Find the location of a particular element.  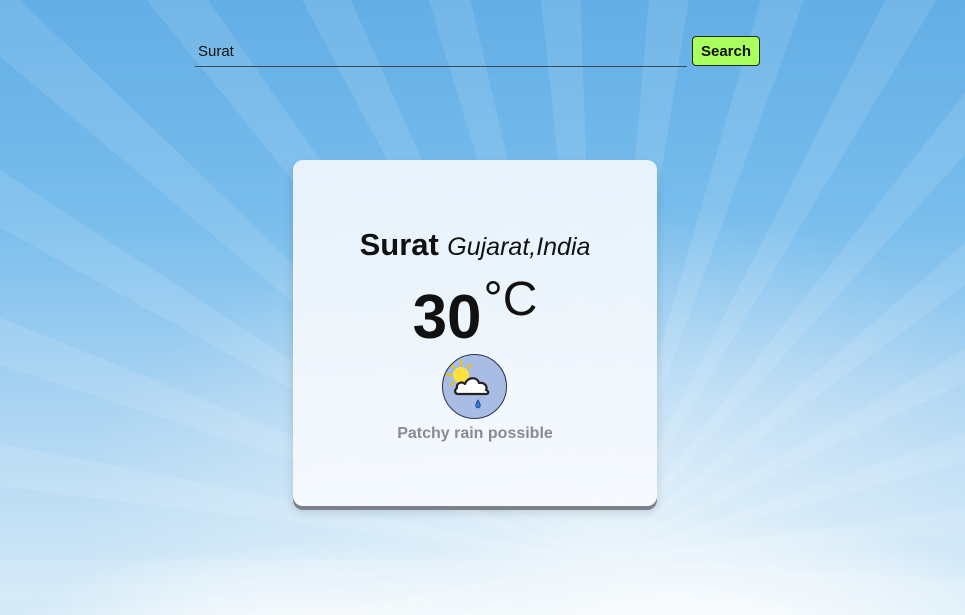

location-line: Surat Gujarat,India is located at coordinates (475, 245).